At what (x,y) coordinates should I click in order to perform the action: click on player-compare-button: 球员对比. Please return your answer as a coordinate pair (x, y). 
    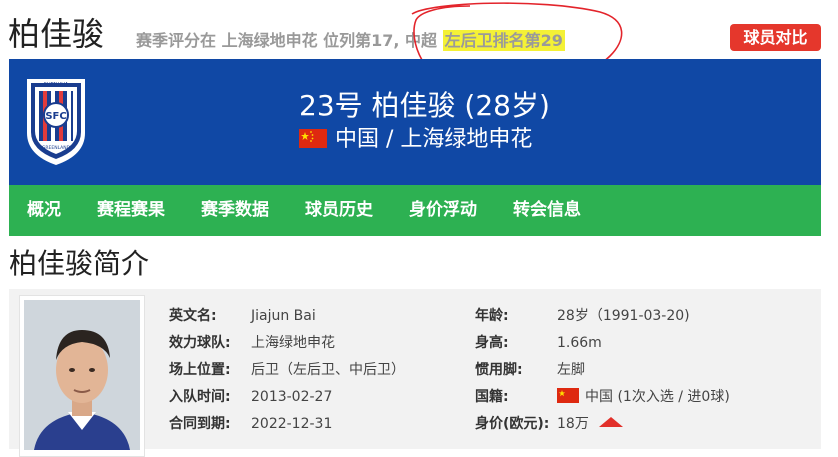
    Looking at the image, I should click on (775, 37).